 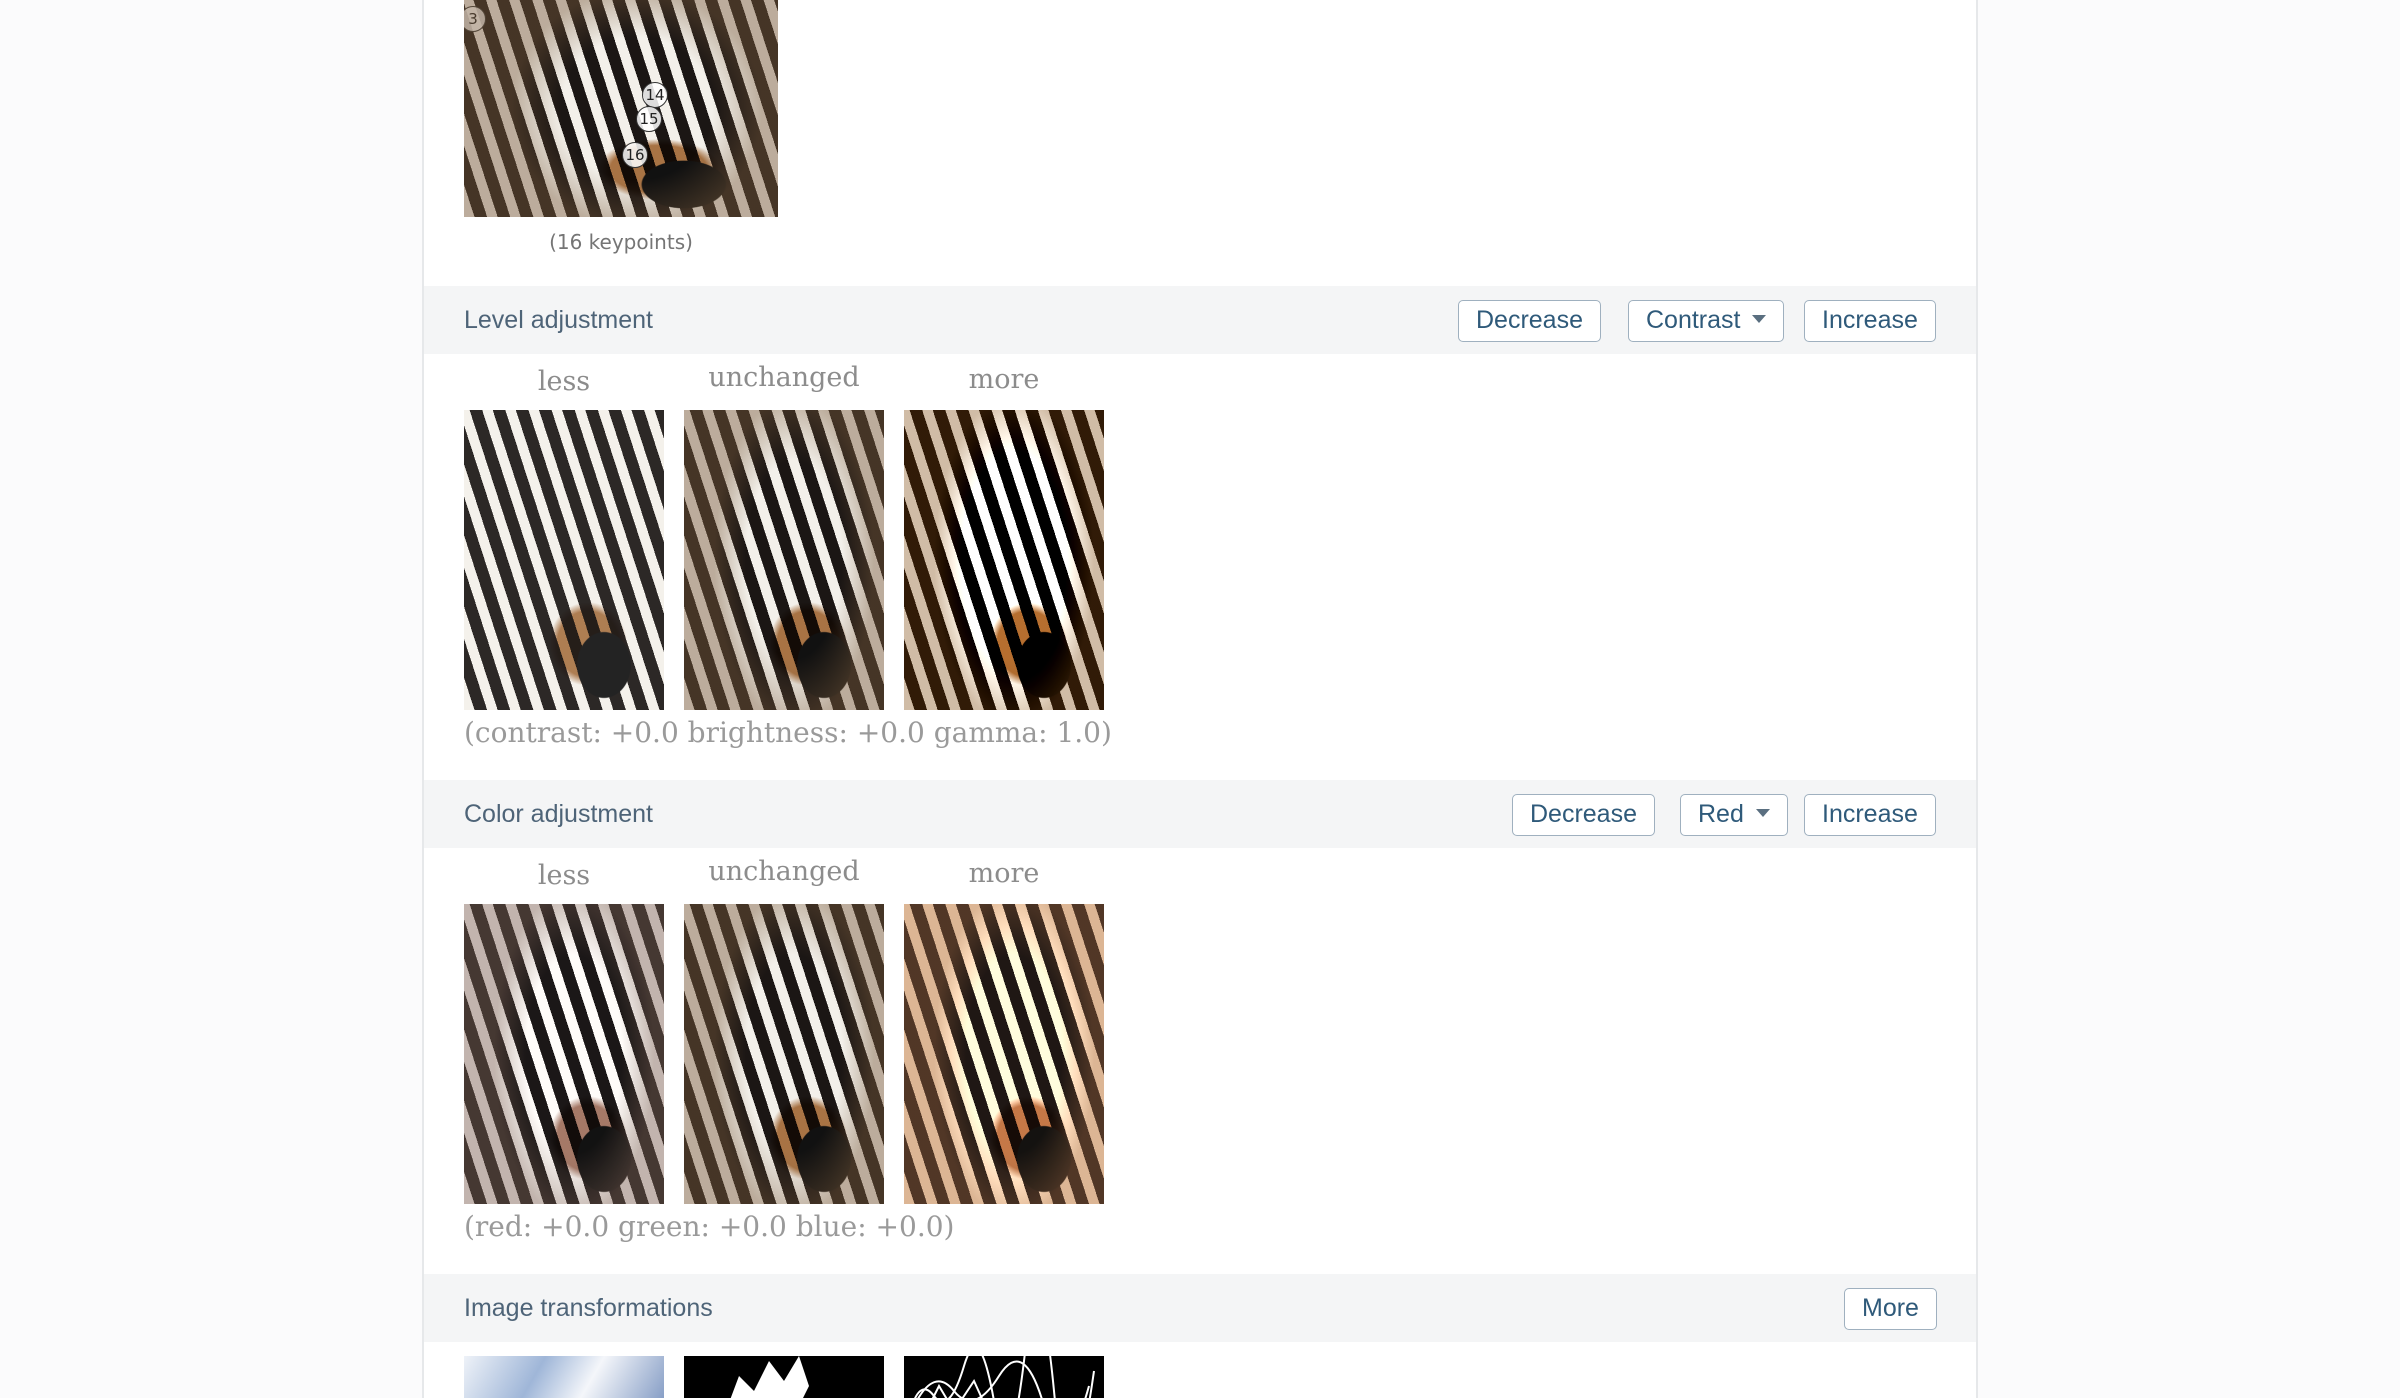 I want to click on keypoints-caption: (16 keypoints), so click(x=621, y=242).